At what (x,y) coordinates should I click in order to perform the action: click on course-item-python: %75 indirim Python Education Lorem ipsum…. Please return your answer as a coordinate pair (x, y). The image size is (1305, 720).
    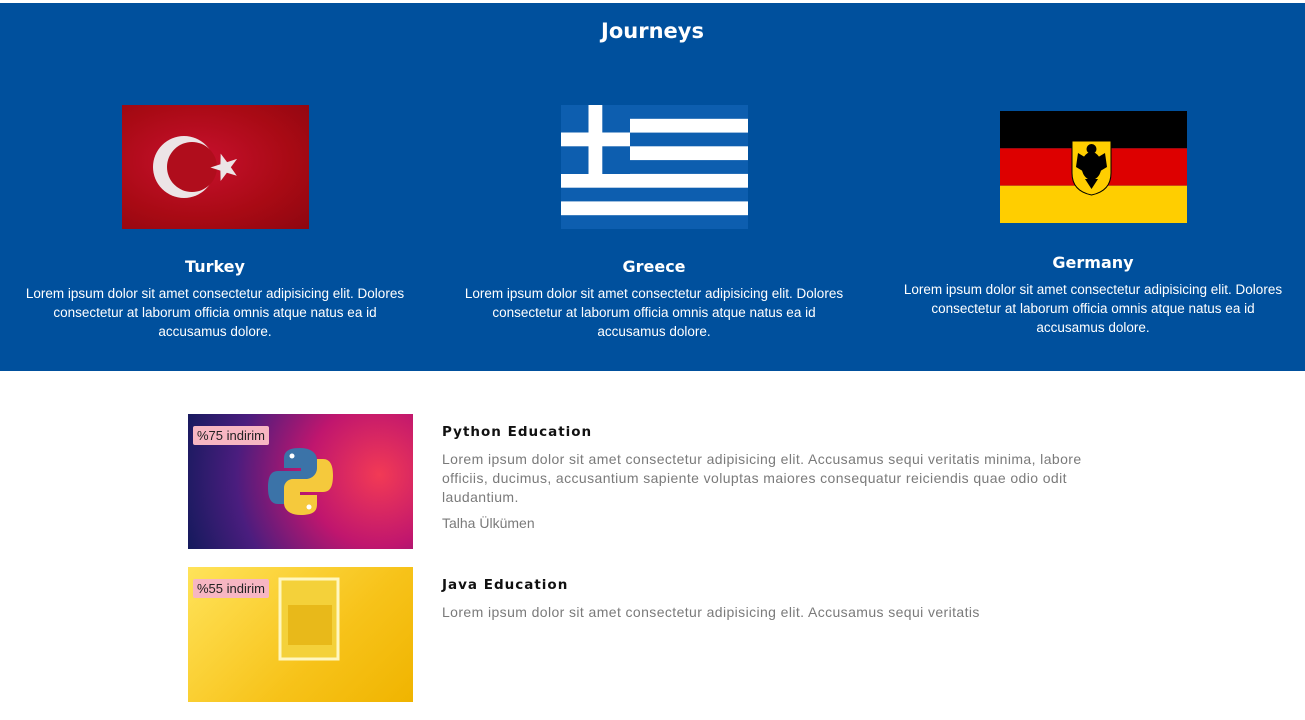
    Looking at the image, I should click on (648, 490).